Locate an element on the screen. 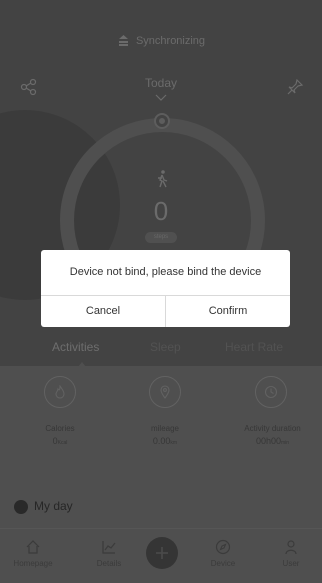 This screenshot has width=322, height=583. cancel-button: Cancel is located at coordinates (103, 311).